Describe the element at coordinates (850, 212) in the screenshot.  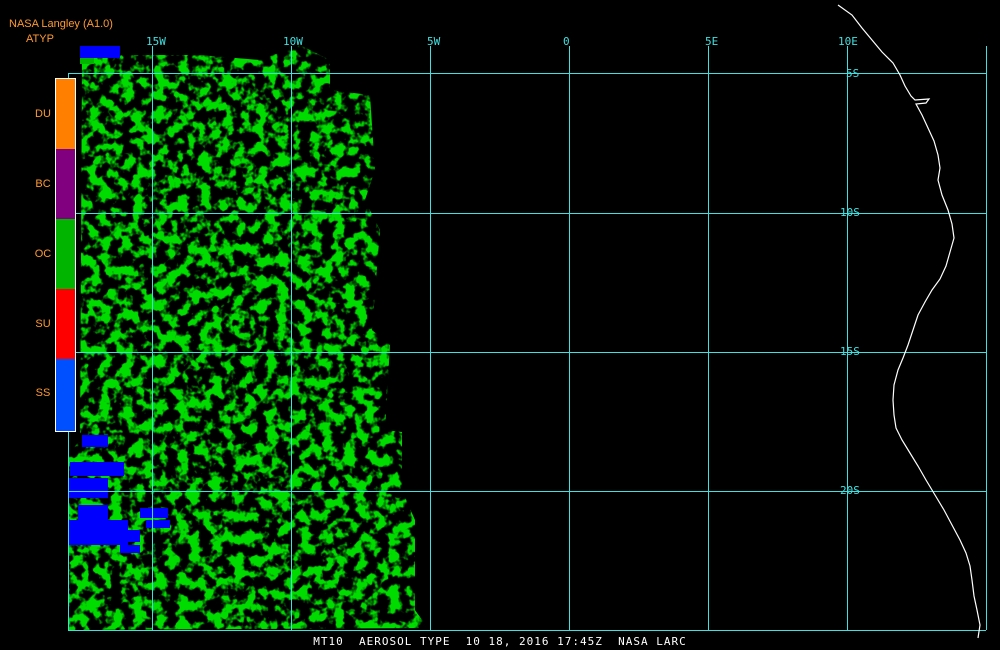
I see `lat-label: 10S` at that location.